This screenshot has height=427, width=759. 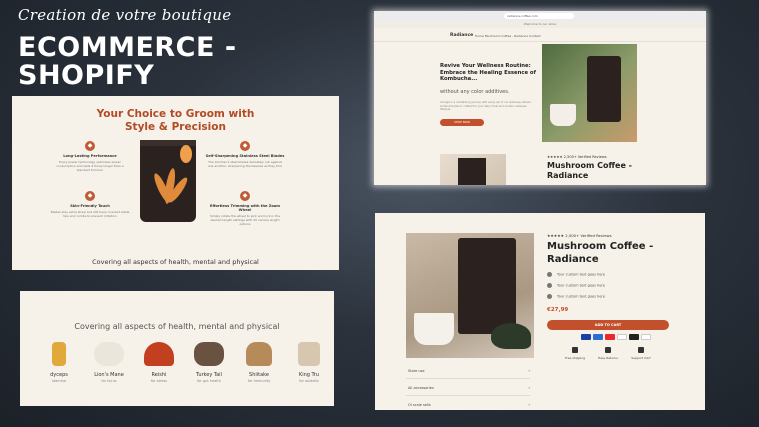 What do you see at coordinates (159, 354) in the screenshot?
I see `reishi-icon` at bounding box center [159, 354].